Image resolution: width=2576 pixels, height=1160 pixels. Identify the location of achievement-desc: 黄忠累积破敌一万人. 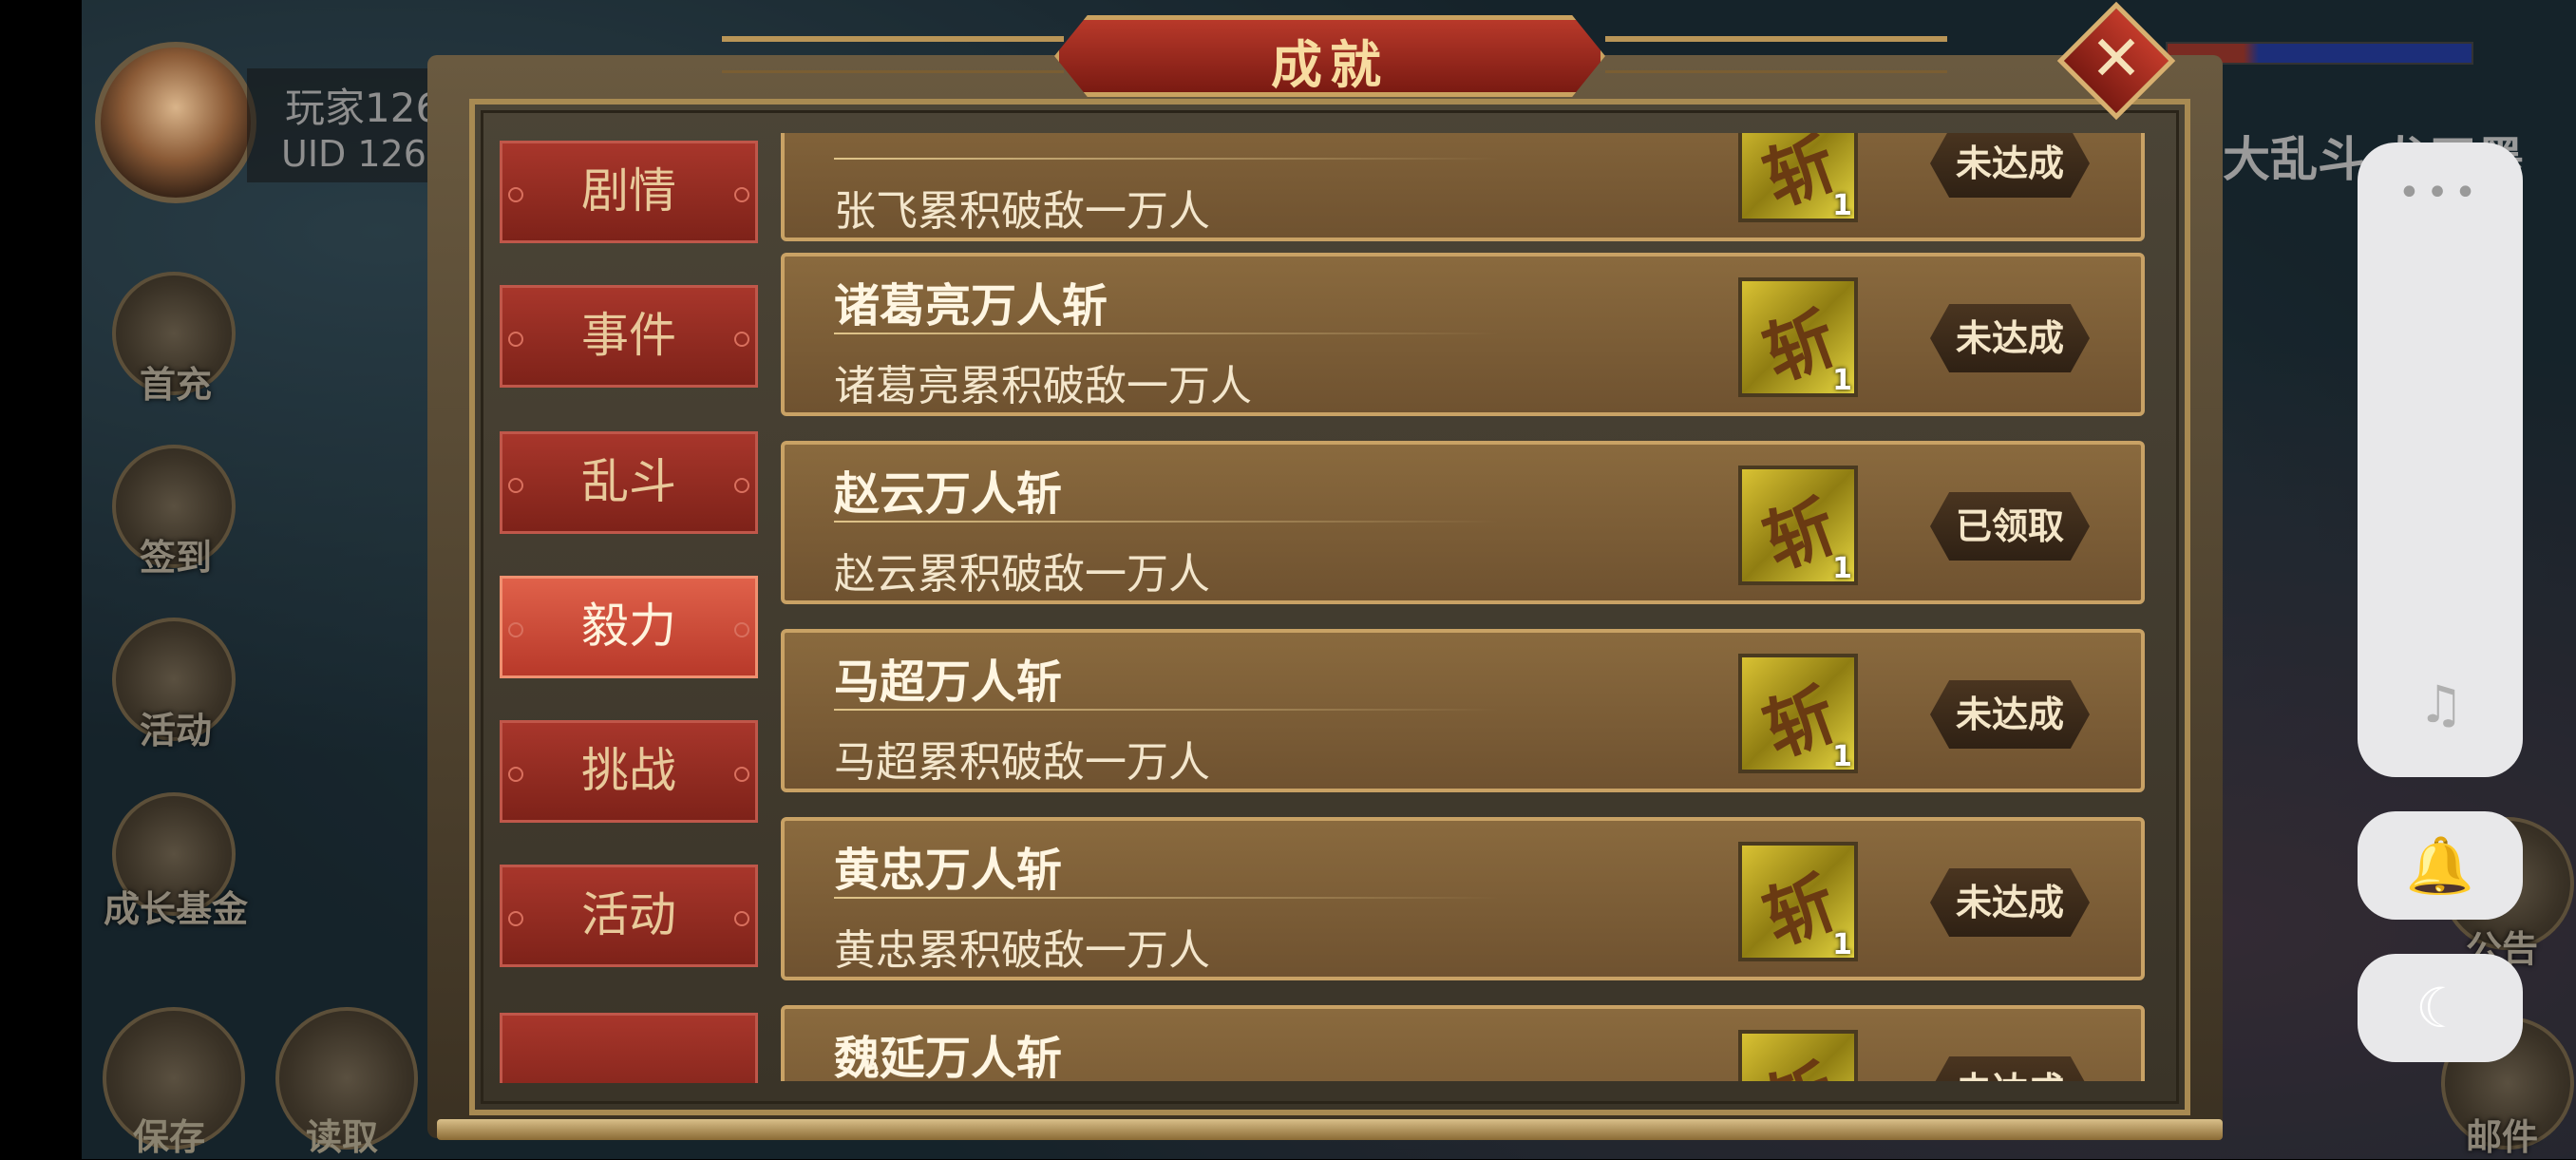
(1022, 950).